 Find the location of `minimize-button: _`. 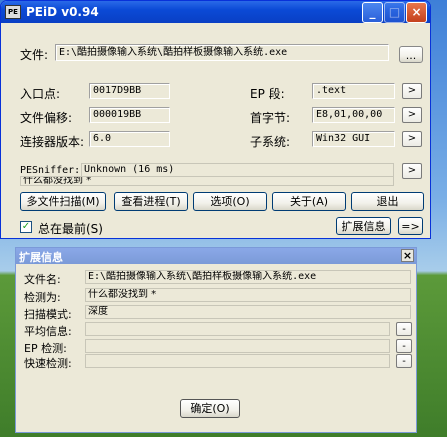

minimize-button: _ is located at coordinates (372, 12).